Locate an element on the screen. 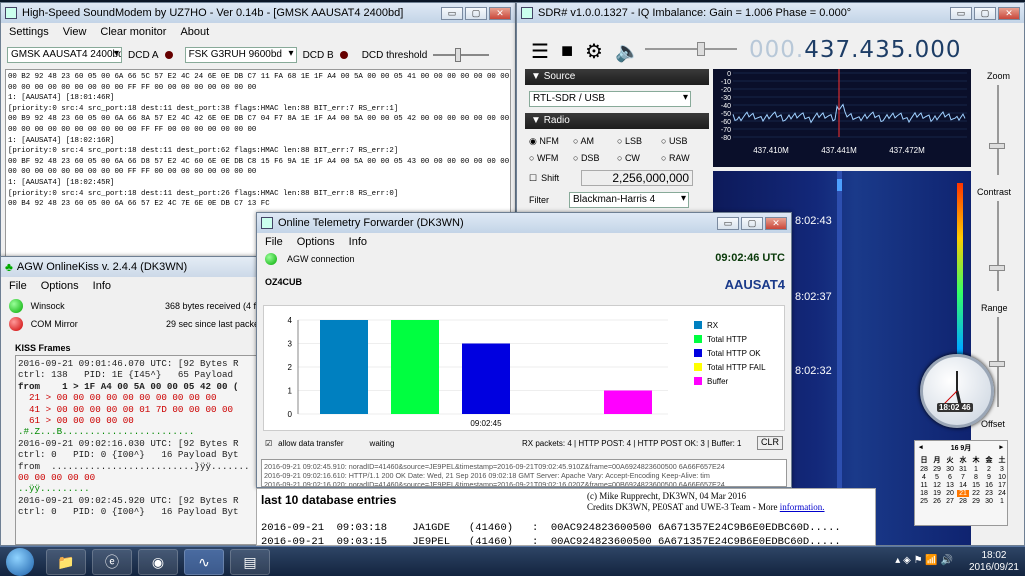 The height and width of the screenshot is (576, 1025). calendar-day: 20 is located at coordinates (950, 493).